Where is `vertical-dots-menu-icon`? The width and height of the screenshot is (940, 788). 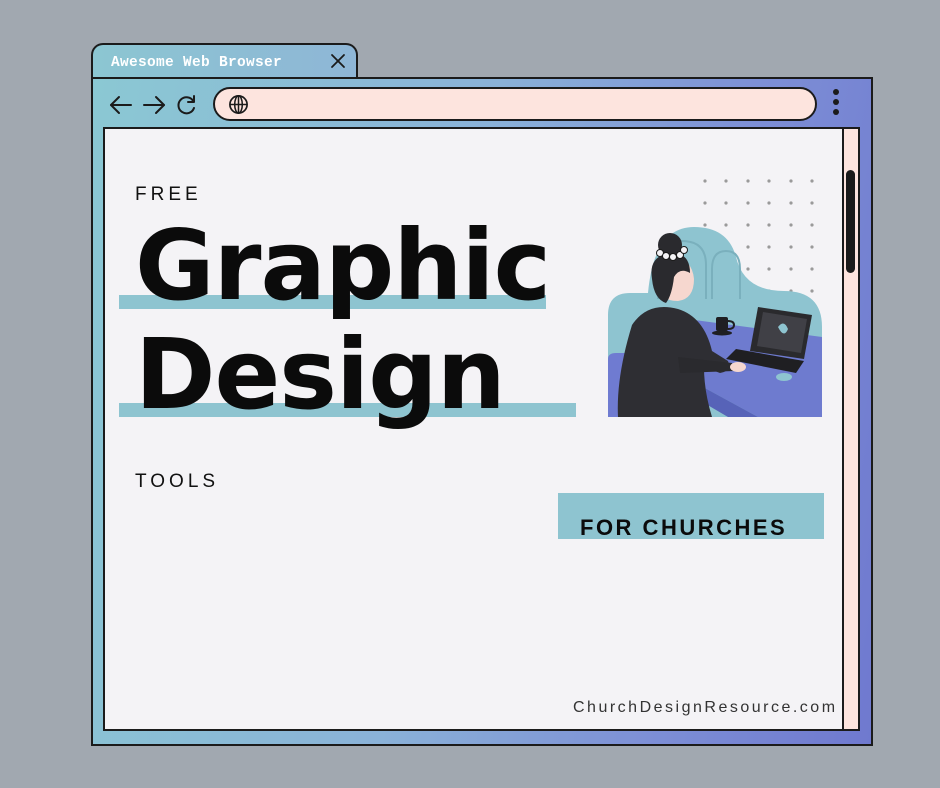 vertical-dots-menu-icon is located at coordinates (836, 92).